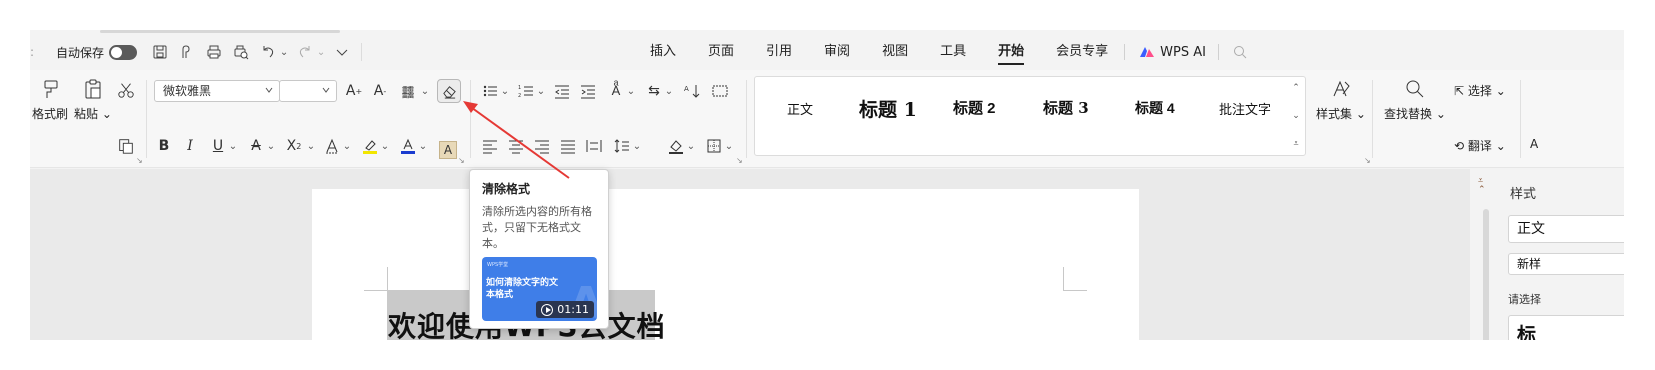 This screenshot has height=370, width=1655. What do you see at coordinates (380, 91) in the screenshot?
I see `shrink-font-icon: A-` at bounding box center [380, 91].